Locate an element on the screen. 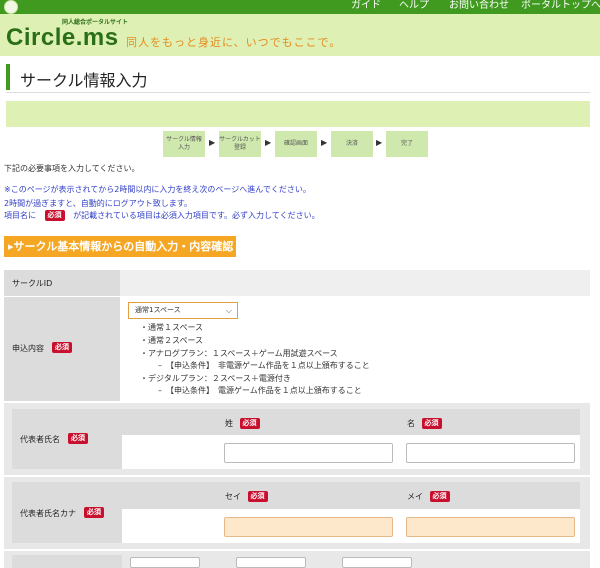 The width and height of the screenshot is (600, 568). step-payment: 決済 is located at coordinates (352, 144).